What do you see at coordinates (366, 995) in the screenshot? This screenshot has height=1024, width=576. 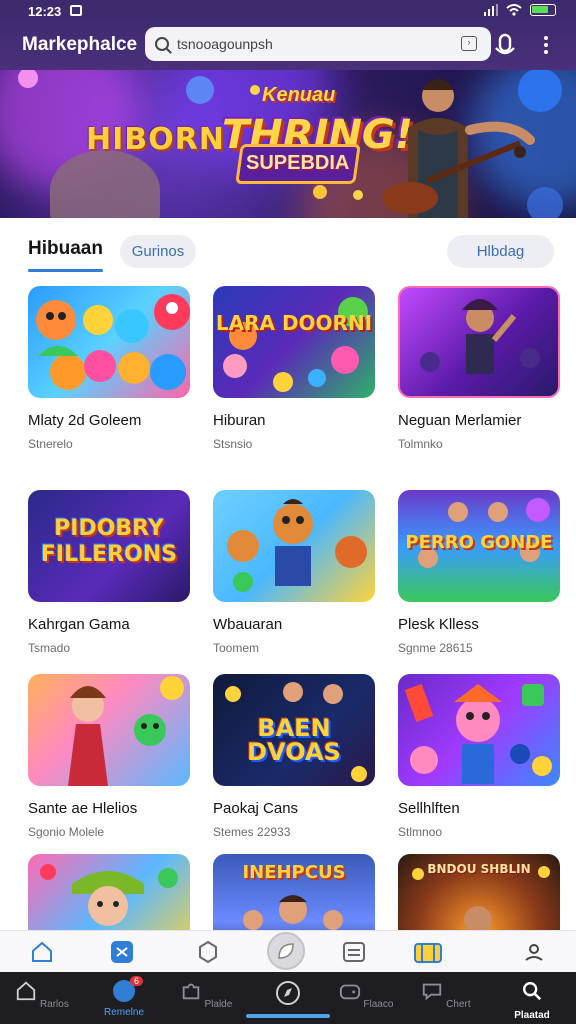 I see `nav-item-flaaco: Flaaco` at bounding box center [366, 995].